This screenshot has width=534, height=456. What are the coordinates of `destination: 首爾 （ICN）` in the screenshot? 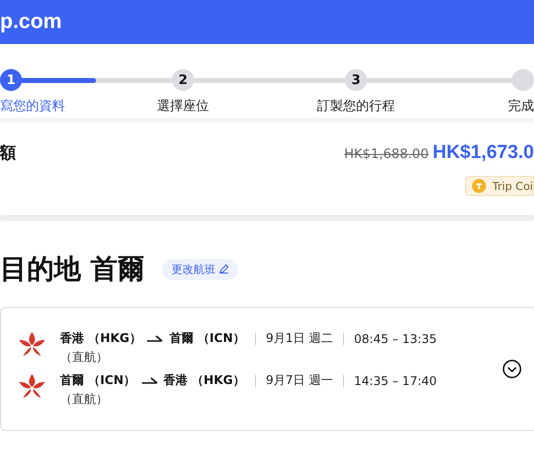 It's located at (207, 338).